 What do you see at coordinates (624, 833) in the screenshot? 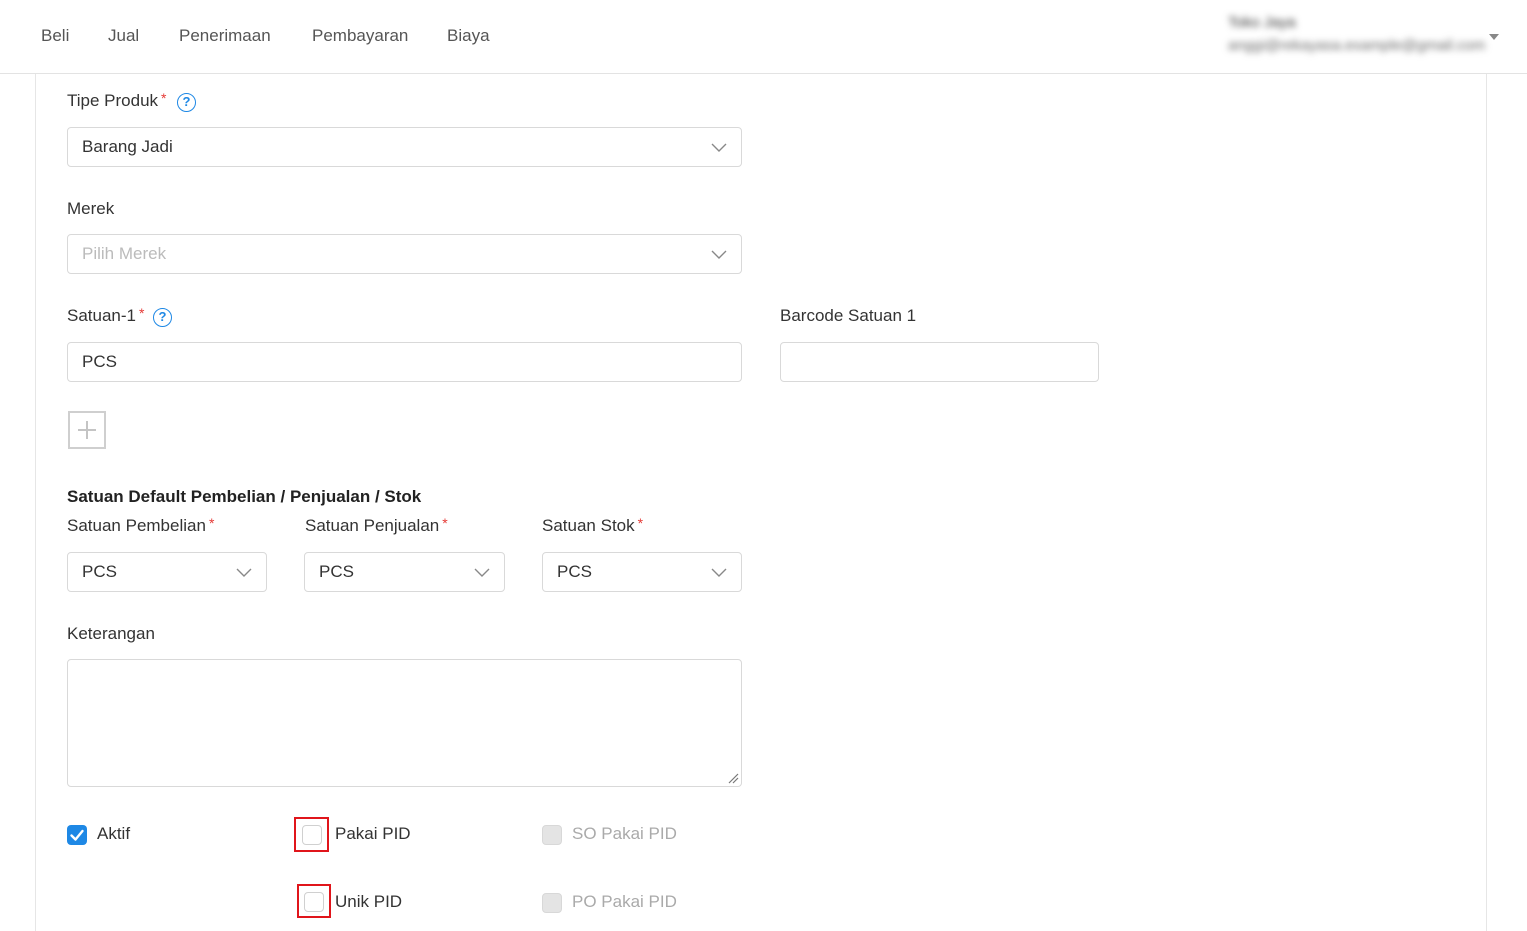
I see `so-pakai-pid-label: SO Pakai PID` at bounding box center [624, 833].